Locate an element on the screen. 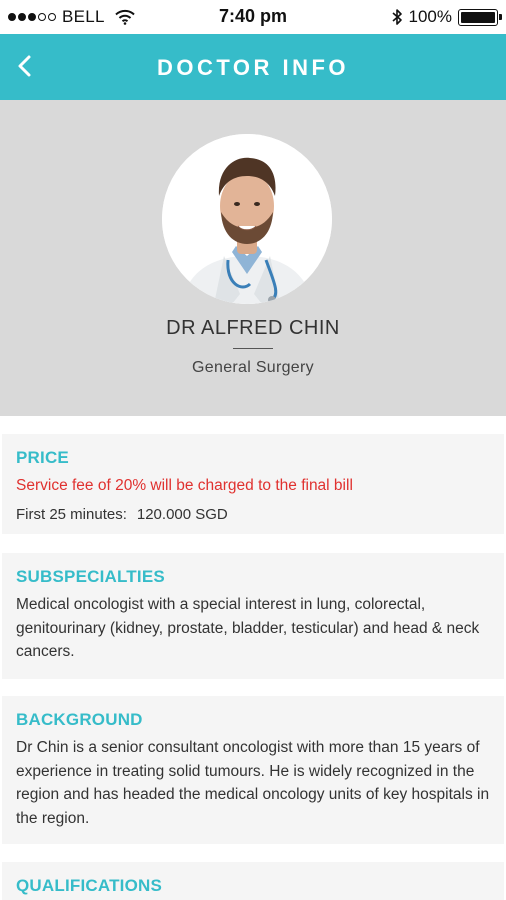 Image resolution: width=506 pixels, height=900 pixels. doctor-photo is located at coordinates (247, 219).